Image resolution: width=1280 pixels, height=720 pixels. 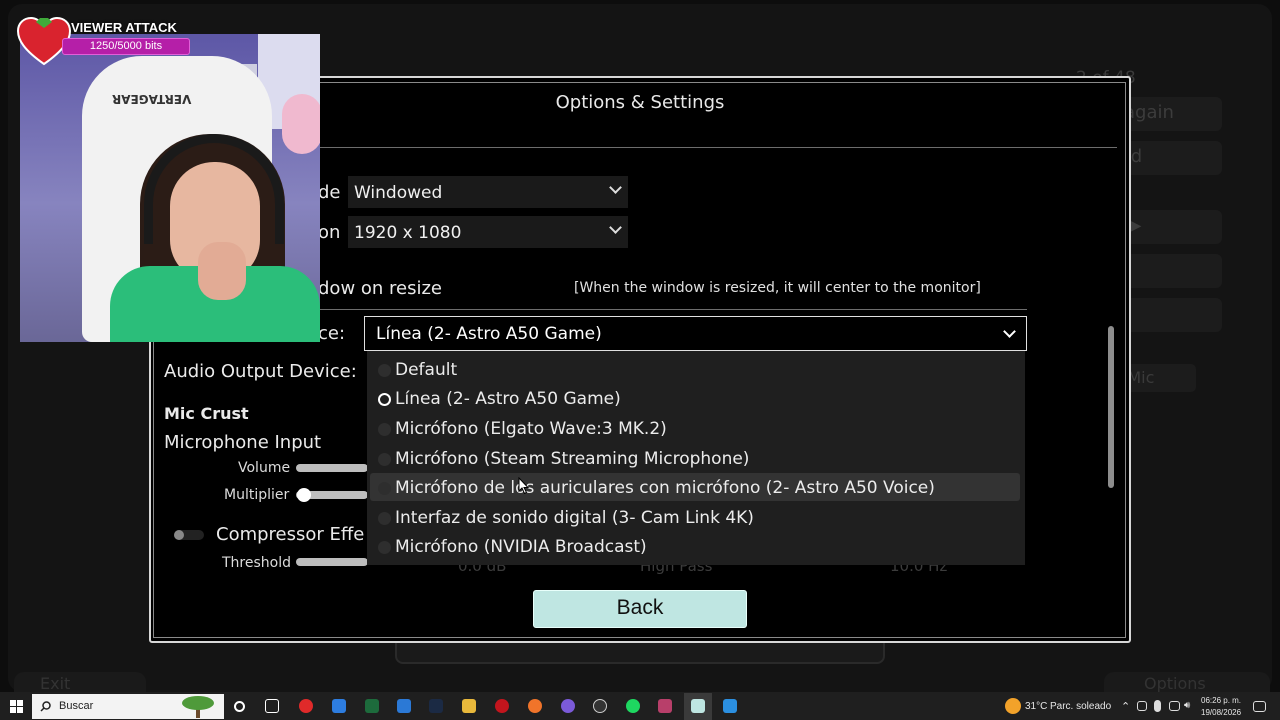 I want to click on bits-progress-bar: 1250/5000 bits, so click(x=126, y=46).